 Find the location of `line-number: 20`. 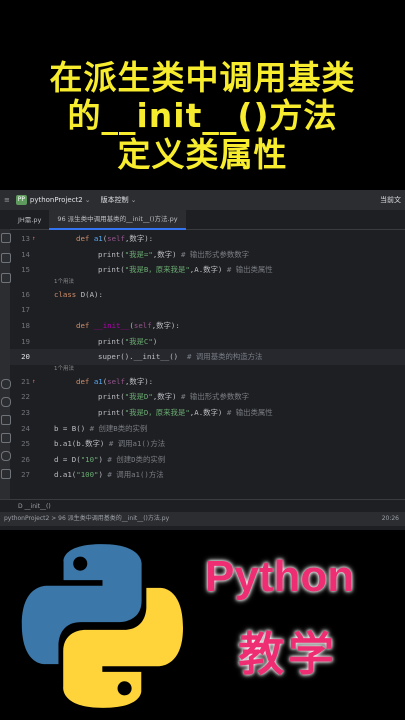

line-number: 20 is located at coordinates (20, 357).